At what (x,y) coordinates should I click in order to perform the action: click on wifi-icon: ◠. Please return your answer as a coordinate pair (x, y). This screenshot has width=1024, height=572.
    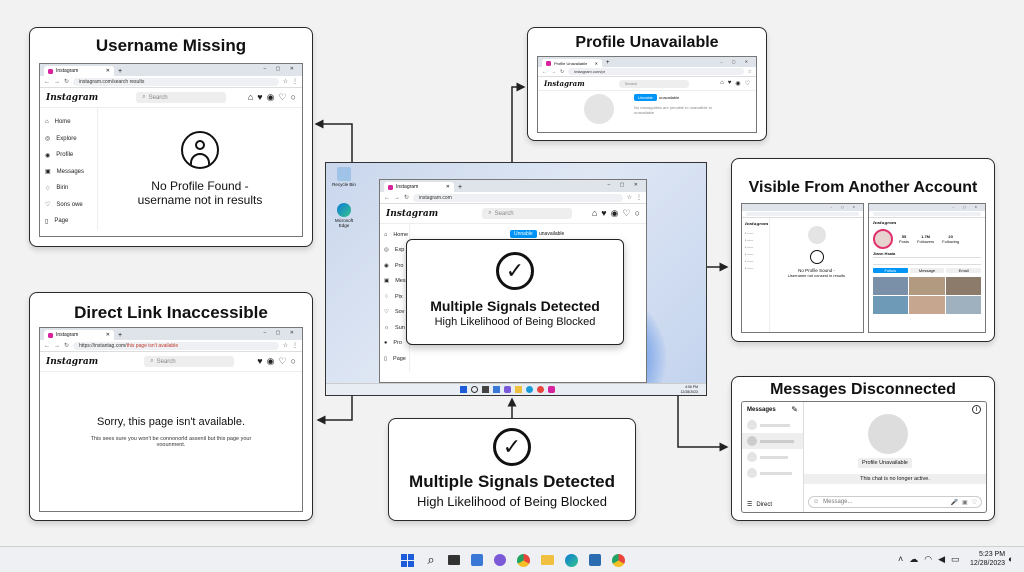
    Looking at the image, I should click on (928, 559).